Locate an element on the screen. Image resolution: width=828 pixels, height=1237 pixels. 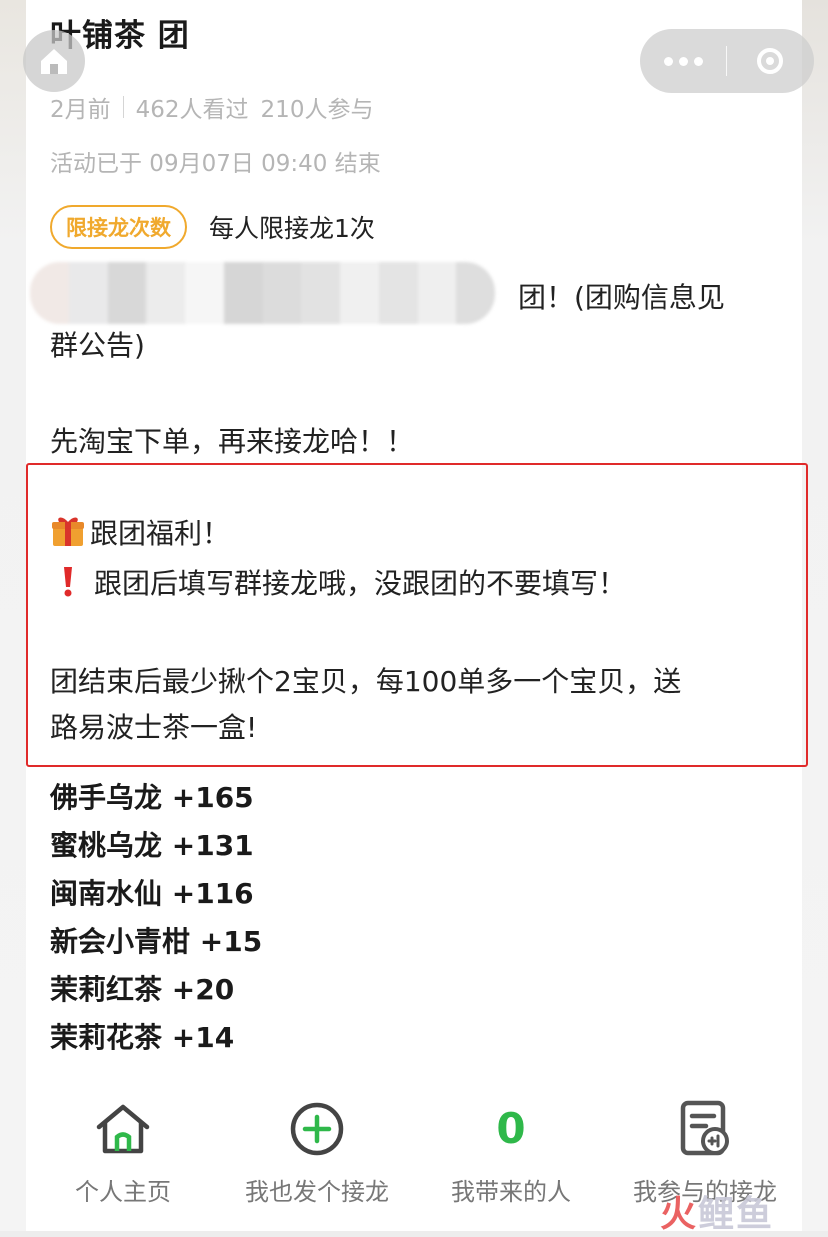
referral-count: 0 is located at coordinates (511, 1128).